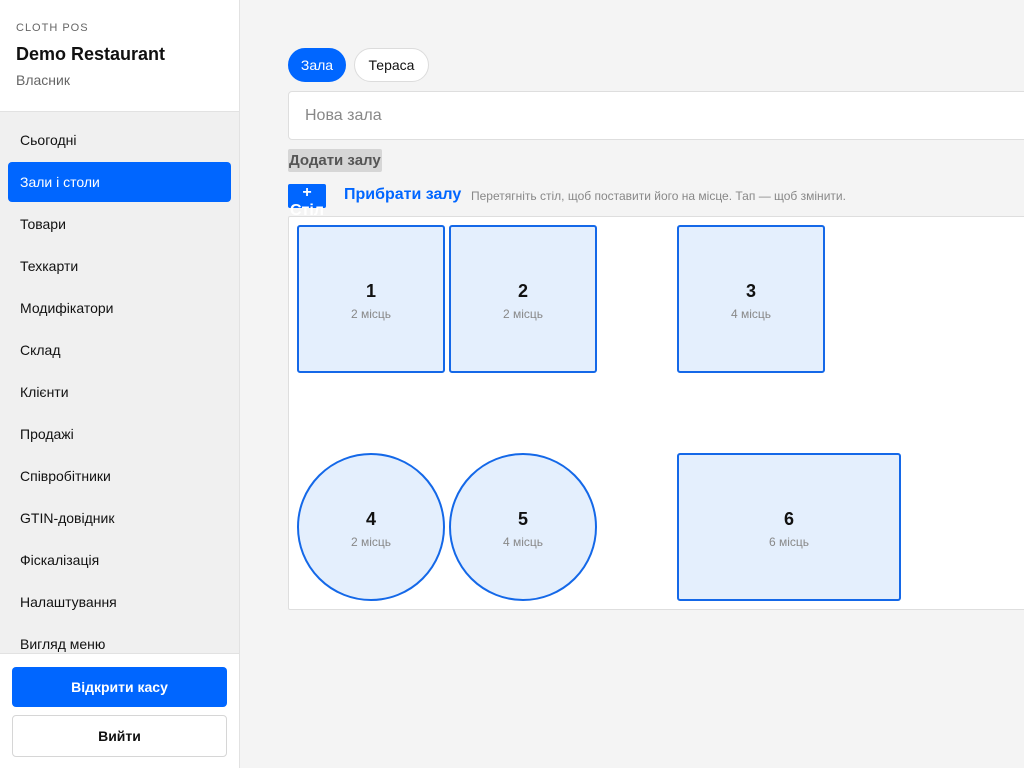 This screenshot has height=768, width=1024. What do you see at coordinates (522, 291) in the screenshot?
I see `table-number: 2` at bounding box center [522, 291].